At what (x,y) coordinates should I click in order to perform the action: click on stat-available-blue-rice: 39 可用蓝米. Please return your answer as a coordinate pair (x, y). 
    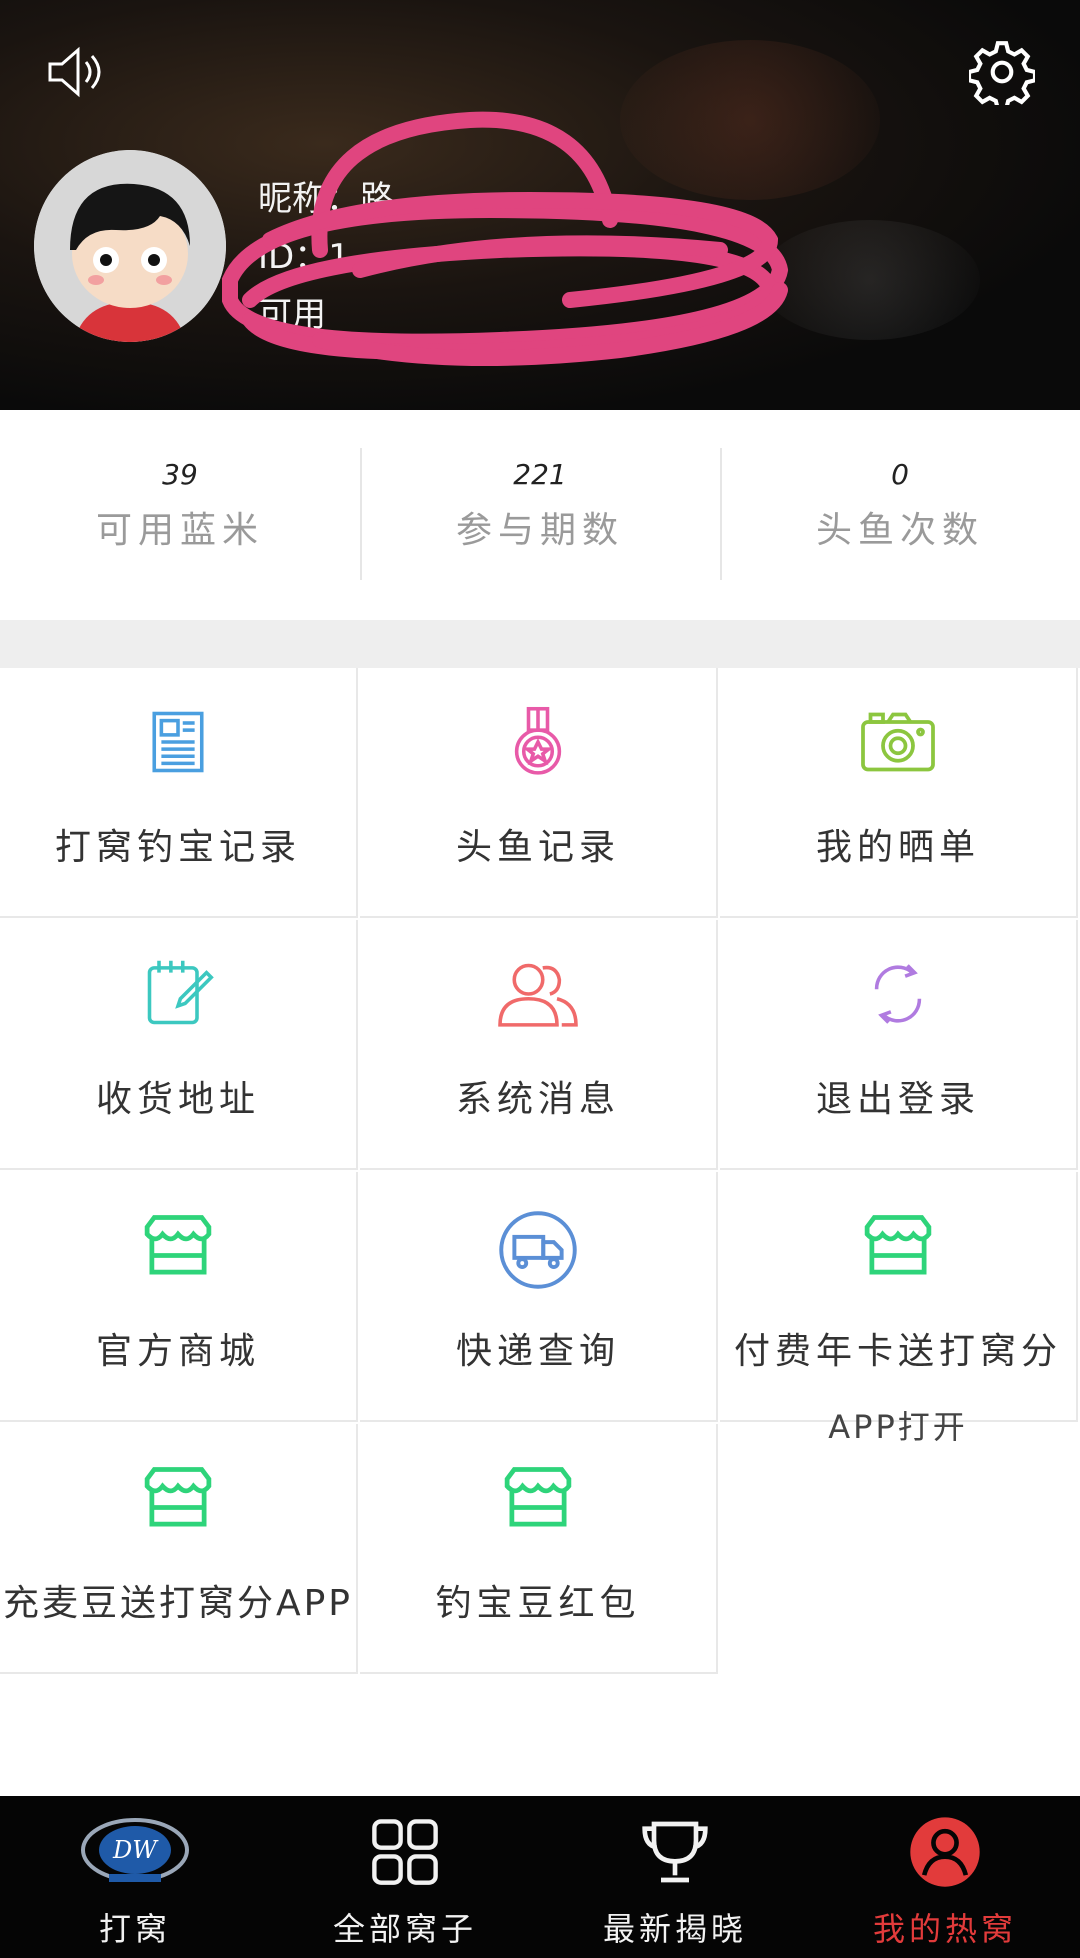
    Looking at the image, I should click on (180, 515).